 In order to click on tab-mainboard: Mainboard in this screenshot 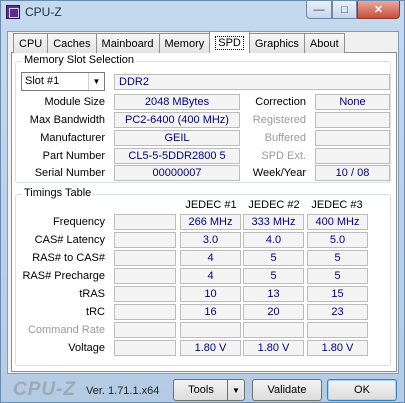, I will do `click(127, 43)`.